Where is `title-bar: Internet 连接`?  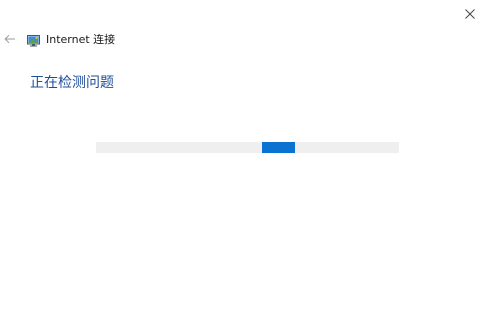
title-bar: Internet 连接 is located at coordinates (71, 40).